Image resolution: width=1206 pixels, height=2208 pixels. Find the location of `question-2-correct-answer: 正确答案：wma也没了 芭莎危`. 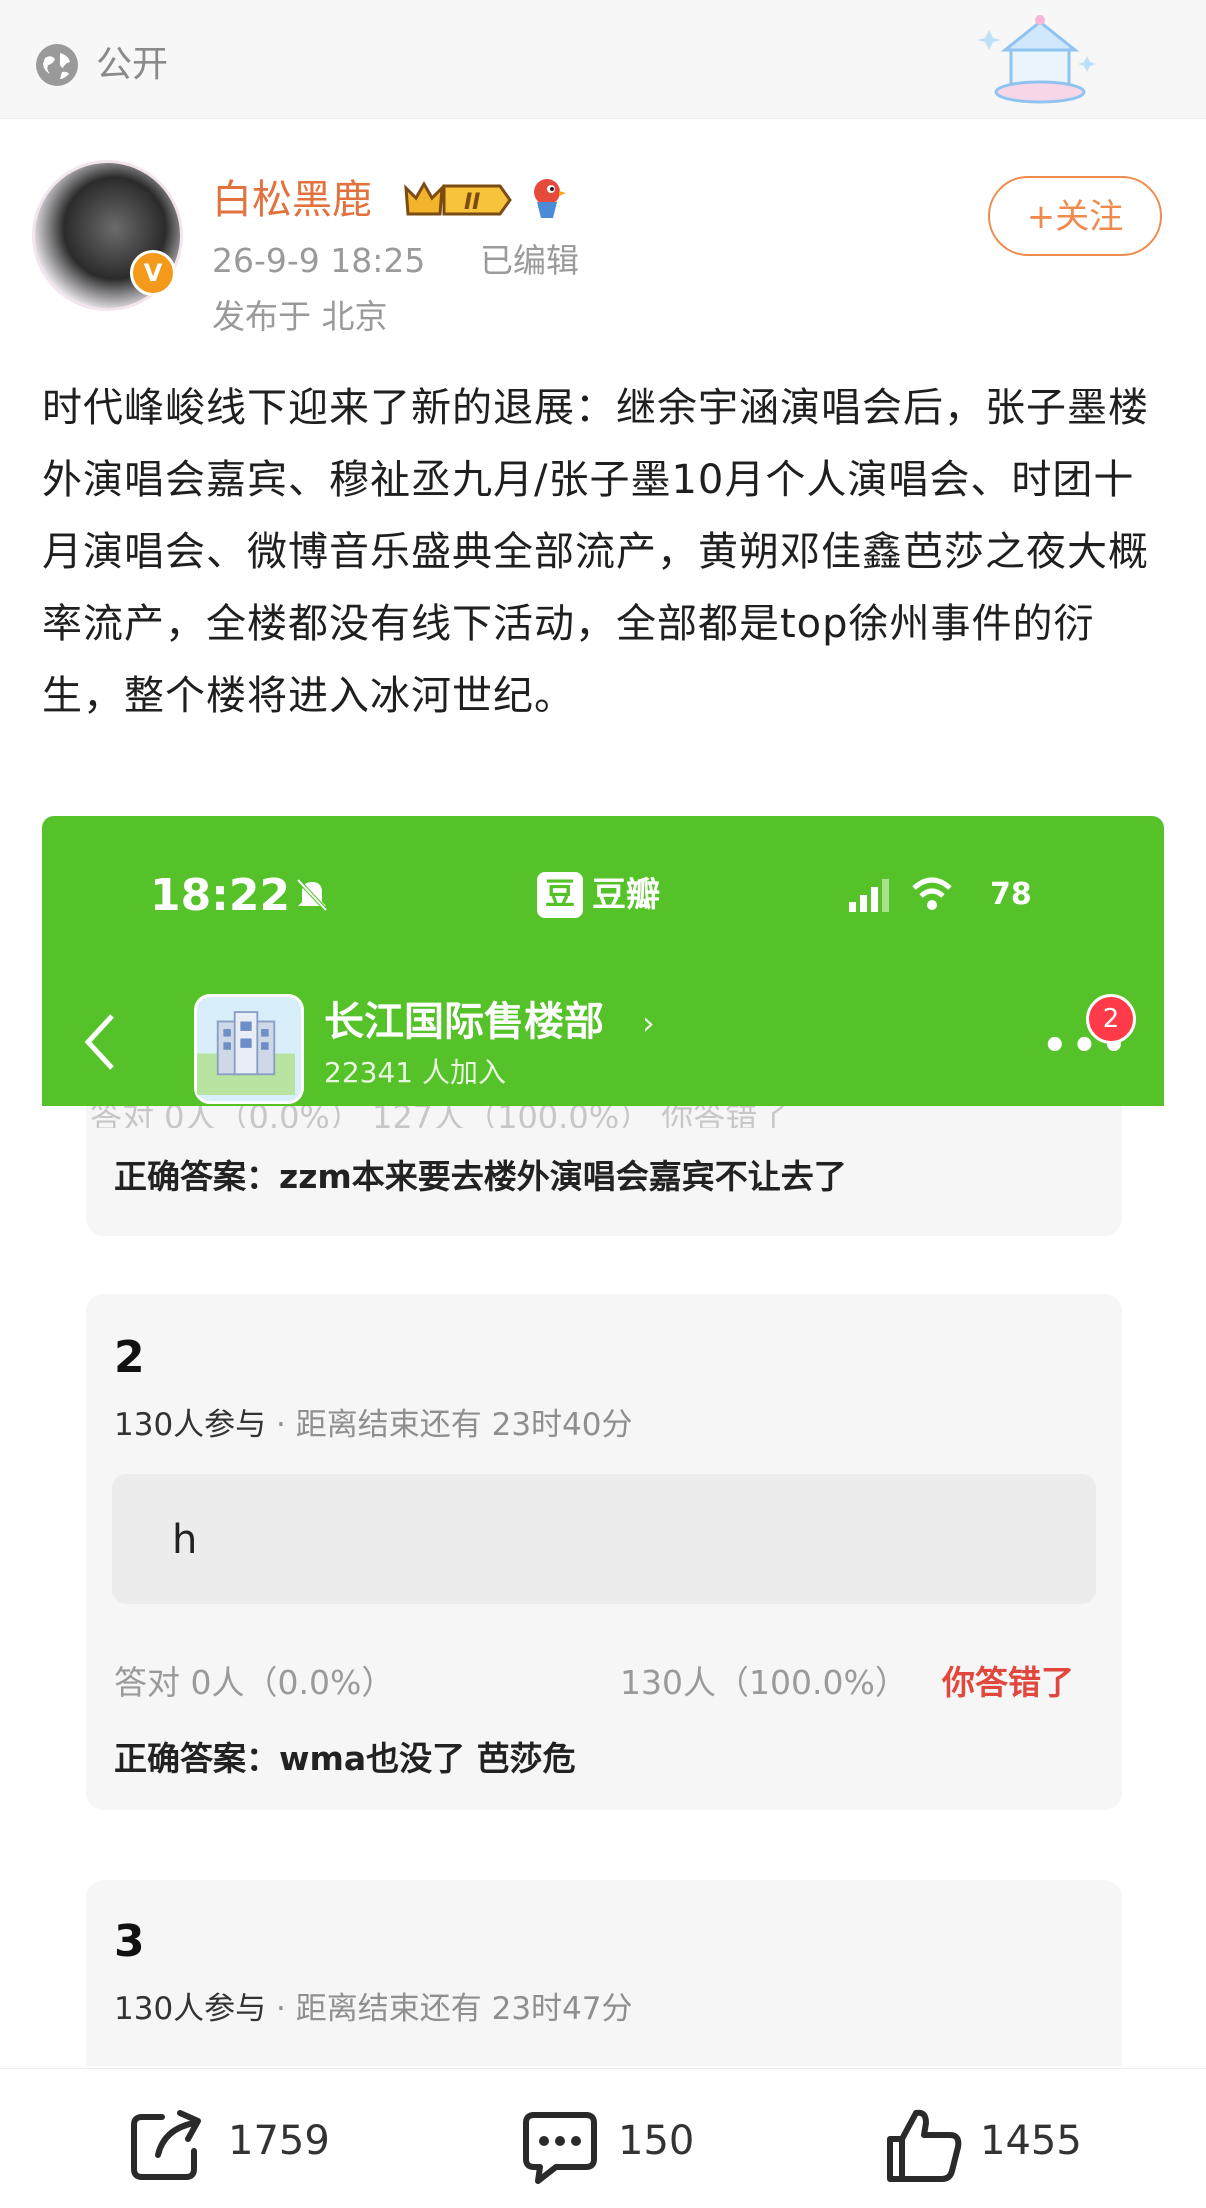

question-2-correct-answer: 正确答案：wma也没了 芭莎危 is located at coordinates (345, 1758).